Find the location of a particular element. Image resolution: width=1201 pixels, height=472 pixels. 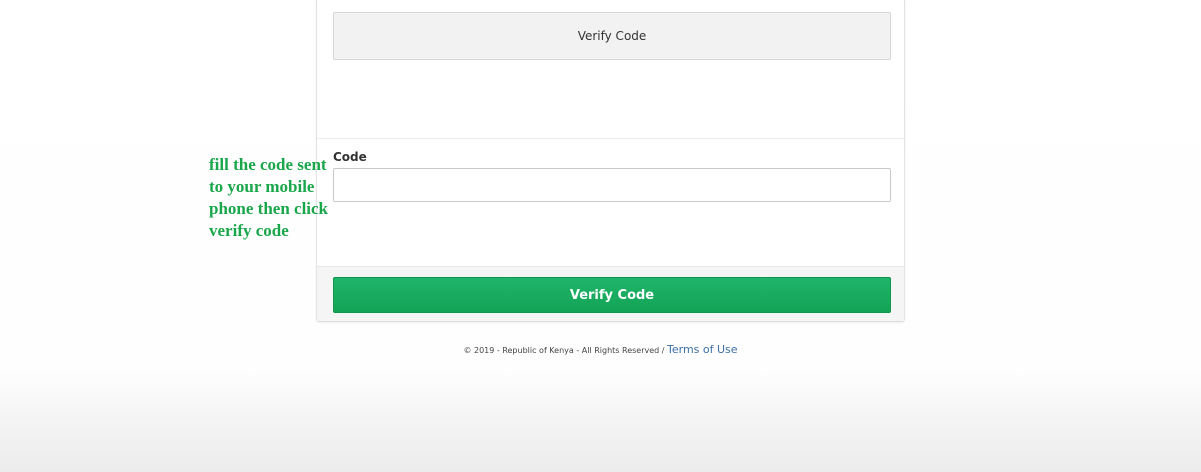

annotation-line: fill the code sent is located at coordinates (268, 164).